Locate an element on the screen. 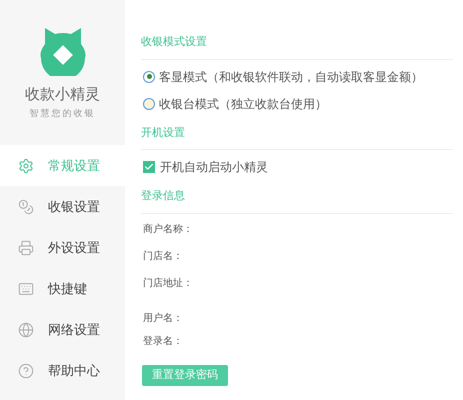  field-label: 门店名： is located at coordinates (163, 257).